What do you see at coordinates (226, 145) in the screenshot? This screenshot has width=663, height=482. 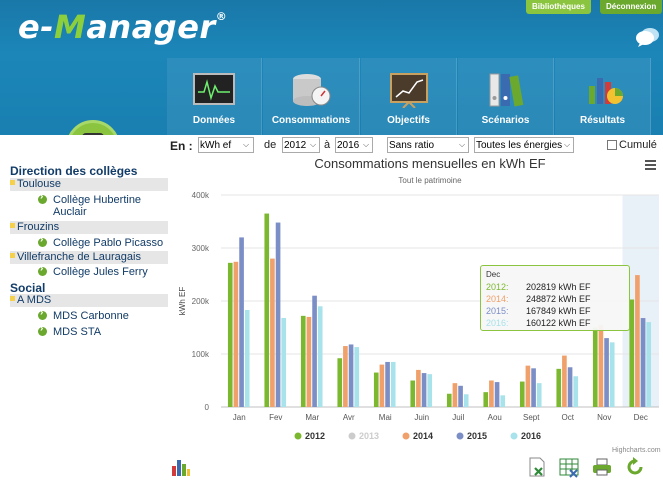 I see `unit-select: kWh ef` at bounding box center [226, 145].